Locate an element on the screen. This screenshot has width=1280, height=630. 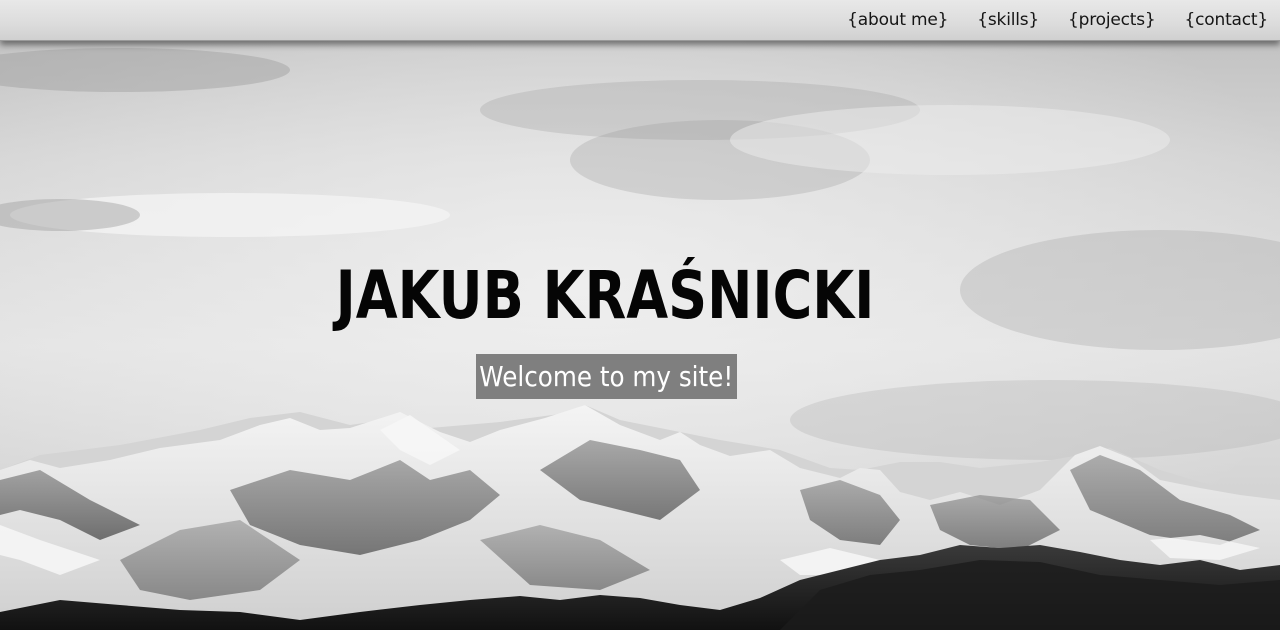
hero-subtitle: Welcome to my site! is located at coordinates (606, 376).